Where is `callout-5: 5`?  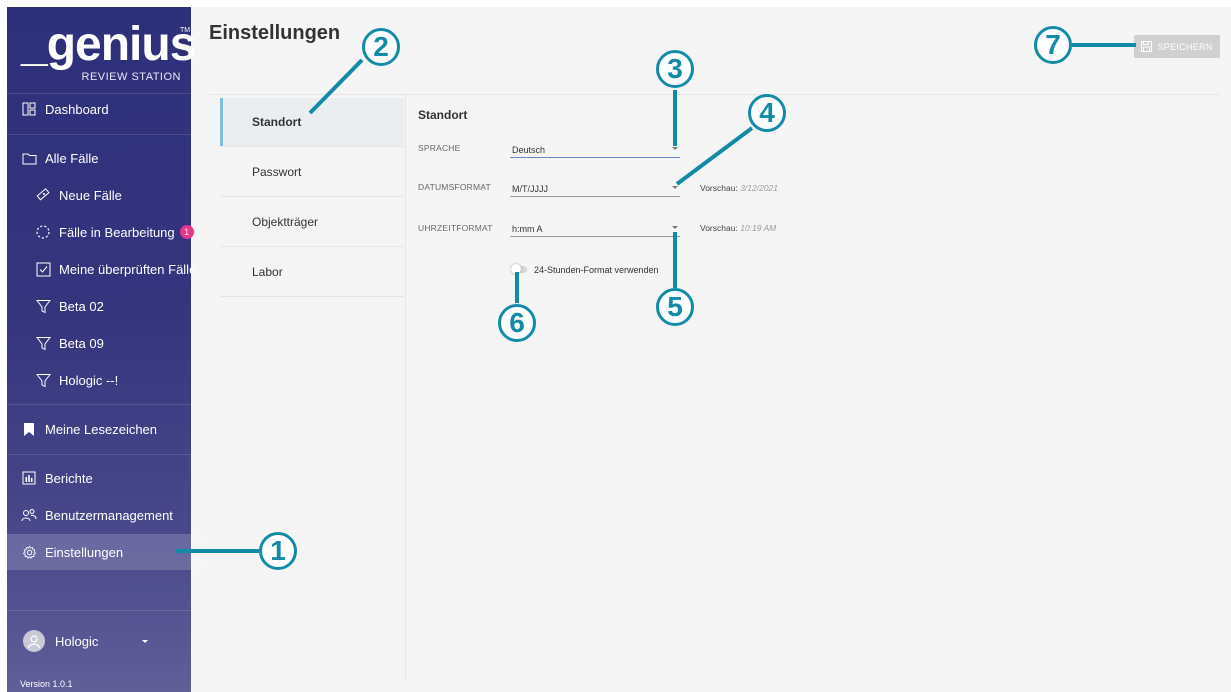
callout-5: 5 is located at coordinates (675, 307).